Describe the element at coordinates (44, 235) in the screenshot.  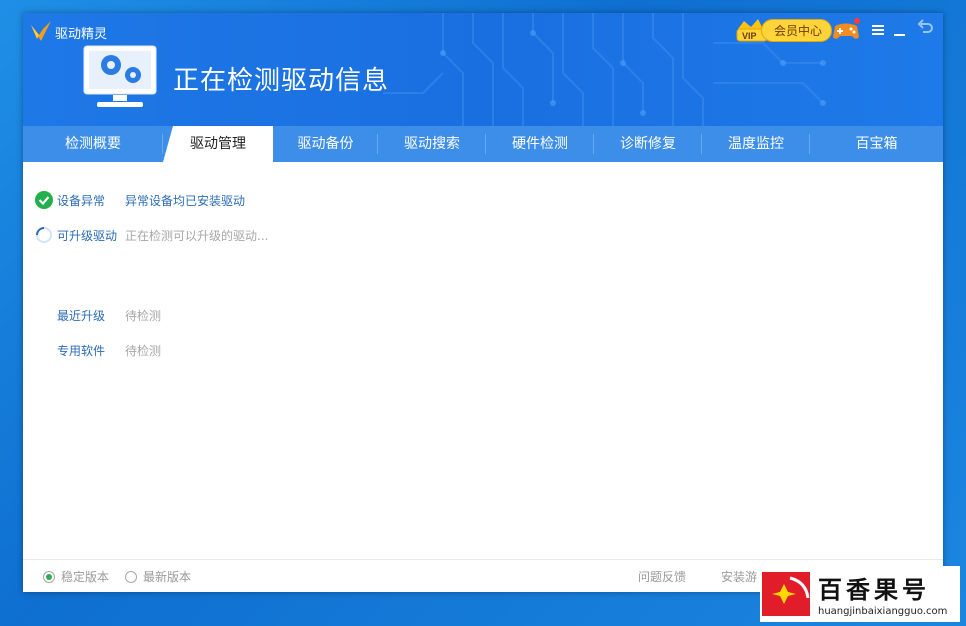
I see `loading-spinner-icon` at that location.